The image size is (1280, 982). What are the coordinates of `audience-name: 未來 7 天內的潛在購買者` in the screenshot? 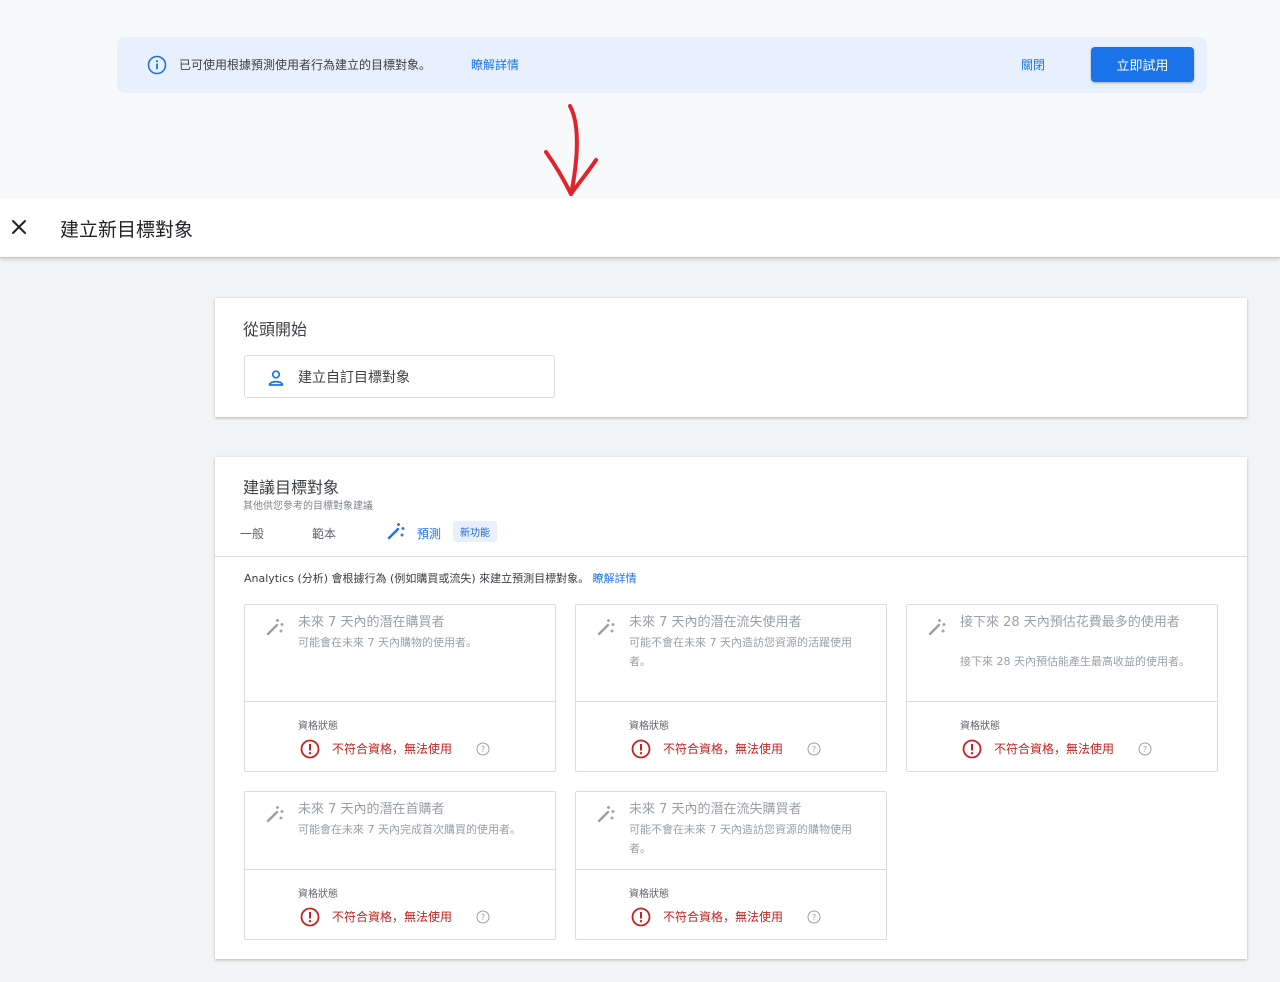 It's located at (371, 622).